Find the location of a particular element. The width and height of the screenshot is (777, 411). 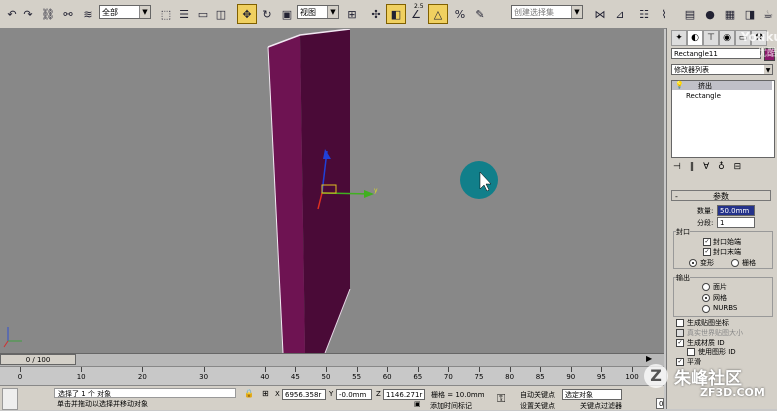

snap-value-label: 2.5 is located at coordinates (419, 6).